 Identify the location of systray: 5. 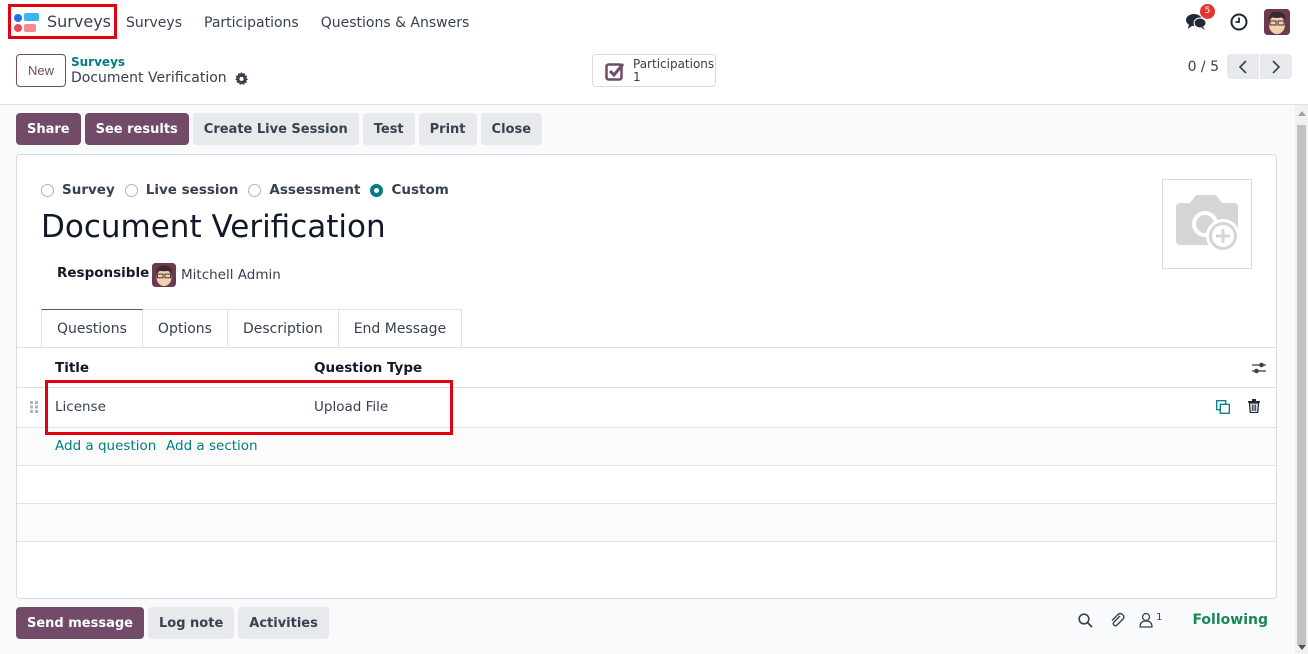
(1238, 19).